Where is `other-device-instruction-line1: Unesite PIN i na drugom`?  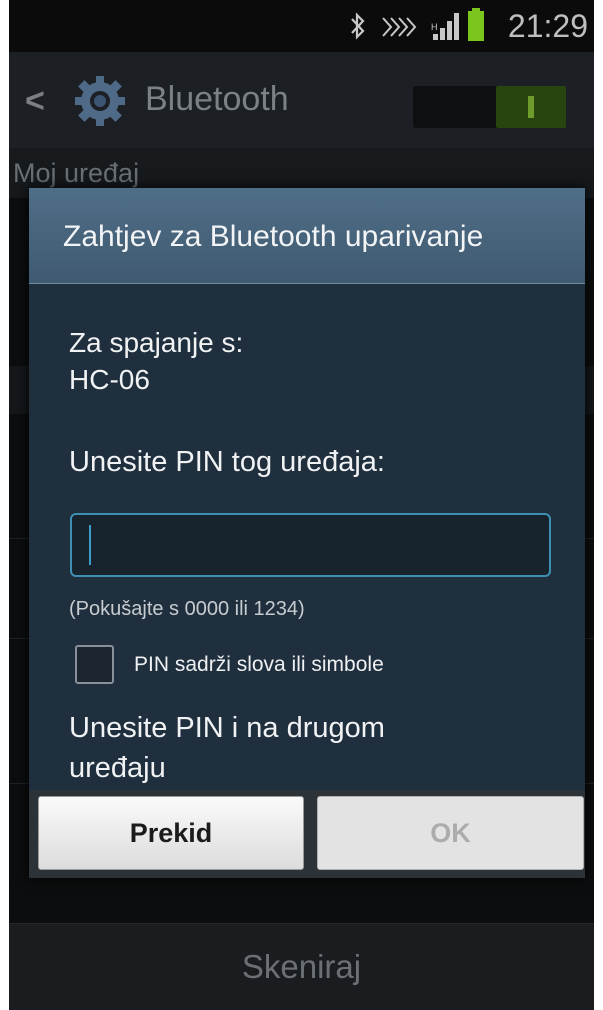 other-device-instruction-line1: Unesite PIN i na drugom is located at coordinates (227, 728).